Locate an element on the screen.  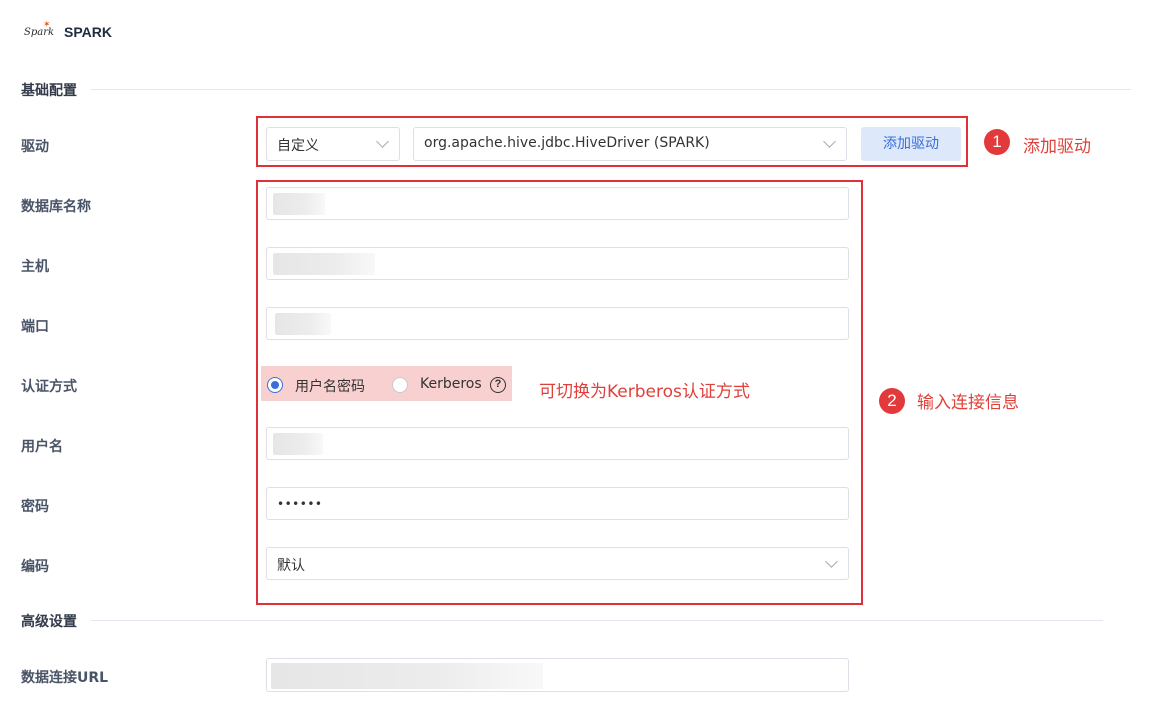
label-url: 数据连接URL is located at coordinates (65, 678).